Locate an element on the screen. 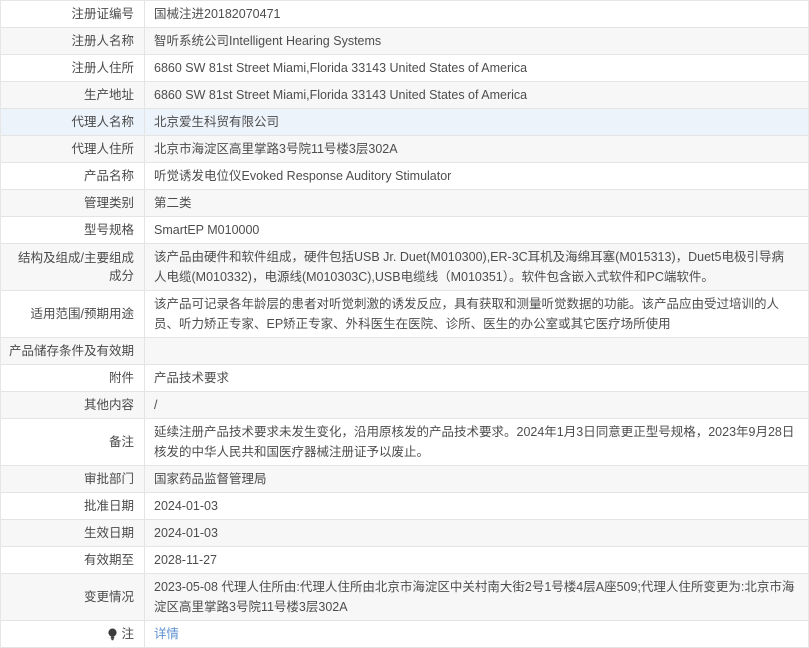 Image resolution: width=809 pixels, height=648 pixels. row-label: 有效期至 is located at coordinates (73, 560).